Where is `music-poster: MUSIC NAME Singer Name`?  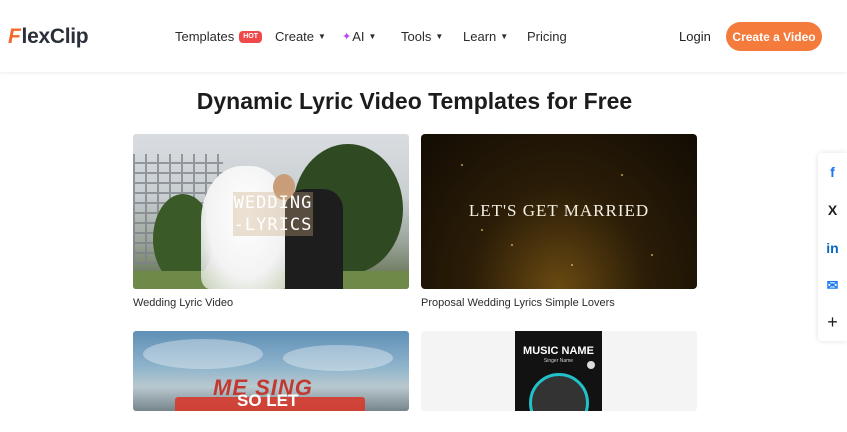 music-poster: MUSIC NAME Singer Name is located at coordinates (558, 371).